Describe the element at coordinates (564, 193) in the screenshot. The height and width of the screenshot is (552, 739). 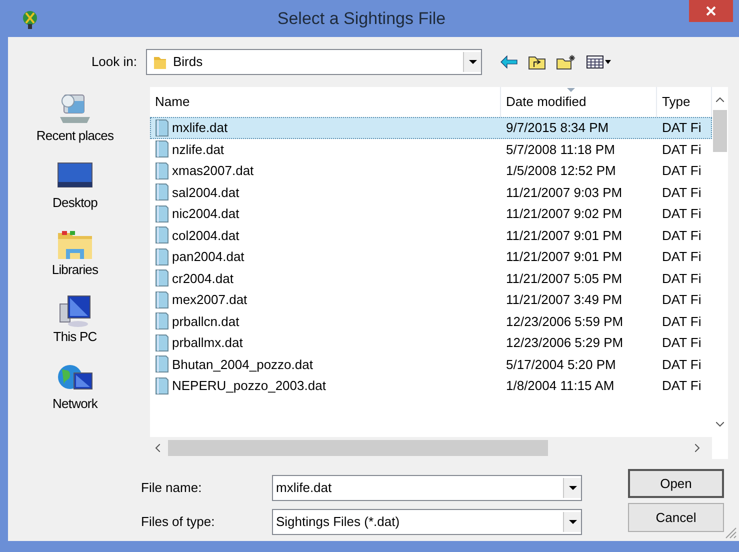
I see `file-date: 11/21/2007 9:03 PM` at that location.